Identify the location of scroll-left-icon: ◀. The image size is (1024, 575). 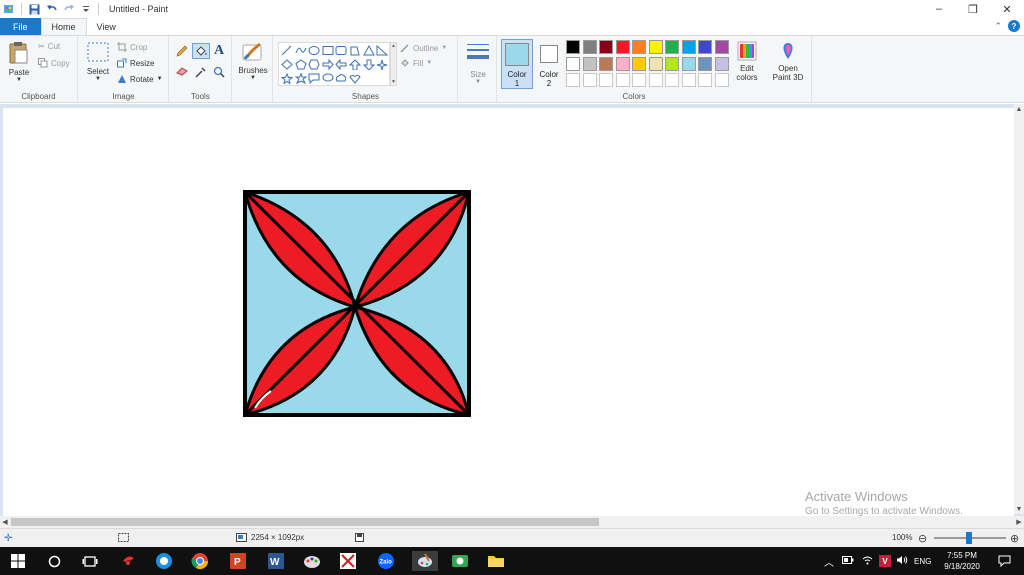
(5, 522).